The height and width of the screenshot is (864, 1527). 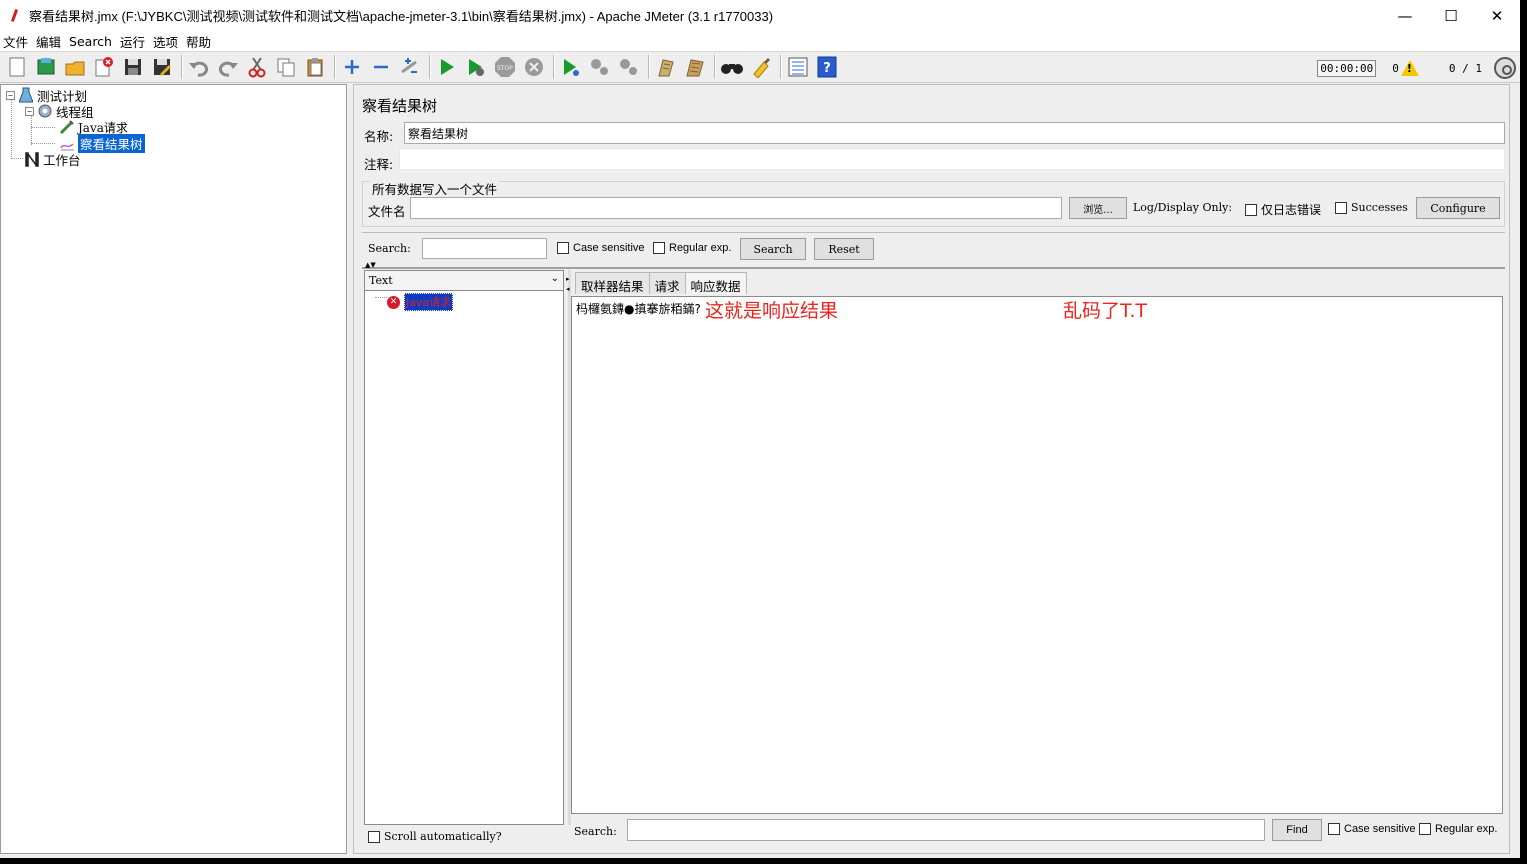 What do you see at coordinates (609, 248) in the screenshot?
I see `case-sensitive-label: Case sensitive` at bounding box center [609, 248].